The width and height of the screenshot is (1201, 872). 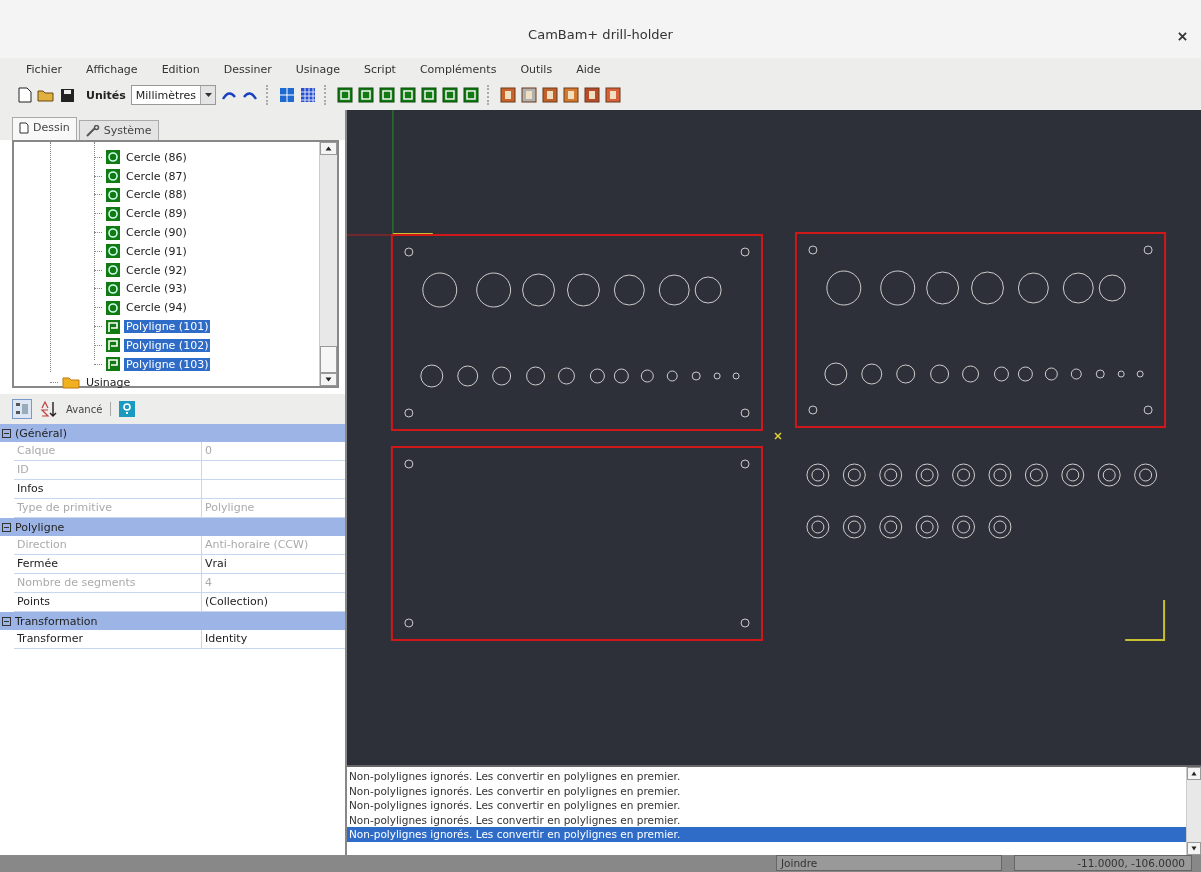 I want to click on tree-item: Polyligne (101), so click(x=167, y=327).